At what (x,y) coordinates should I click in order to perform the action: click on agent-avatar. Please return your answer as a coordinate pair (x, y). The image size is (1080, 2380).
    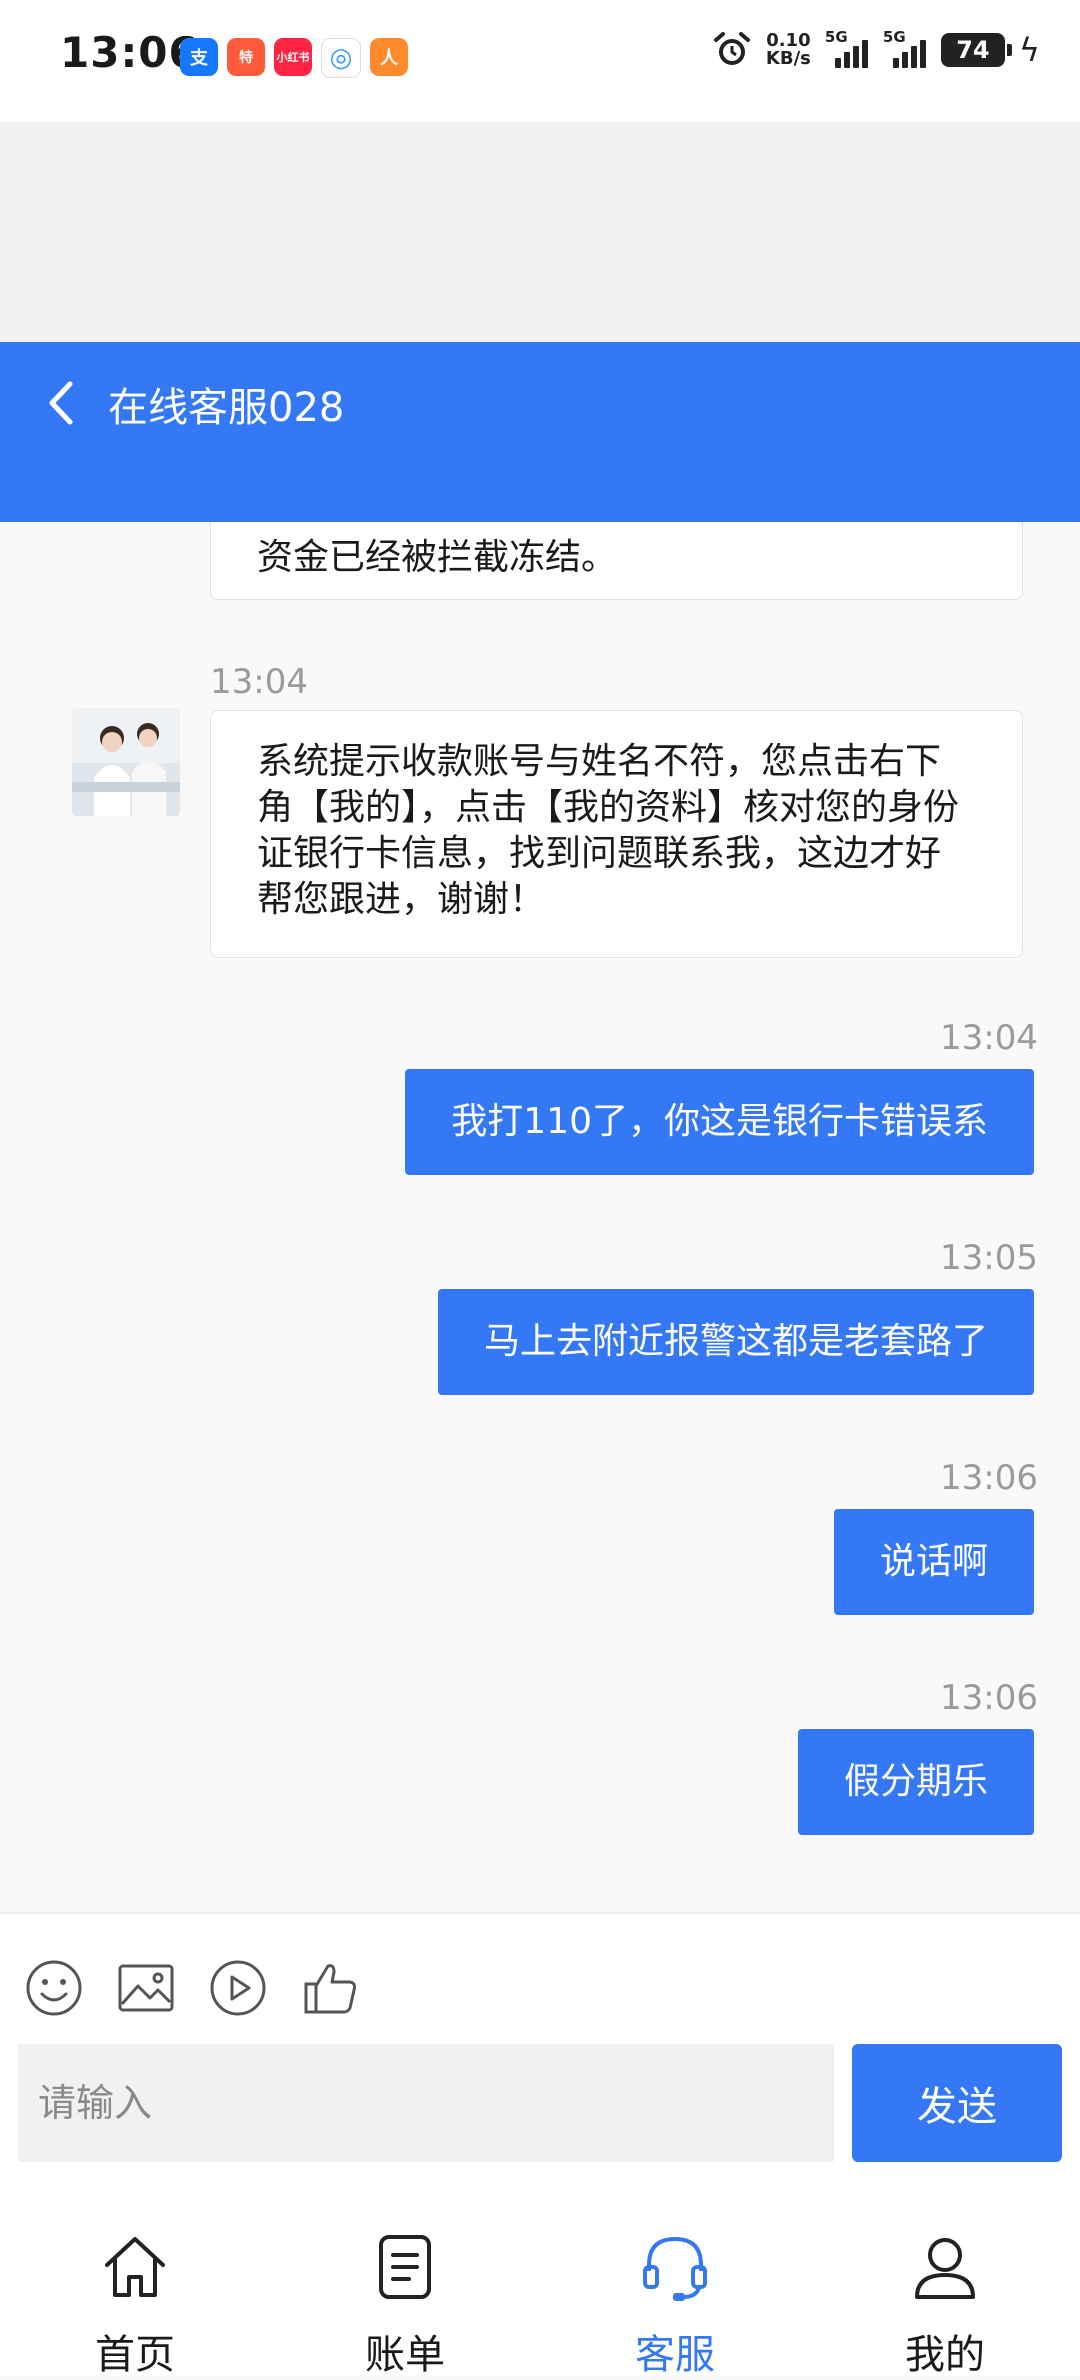
    Looking at the image, I should click on (126, 762).